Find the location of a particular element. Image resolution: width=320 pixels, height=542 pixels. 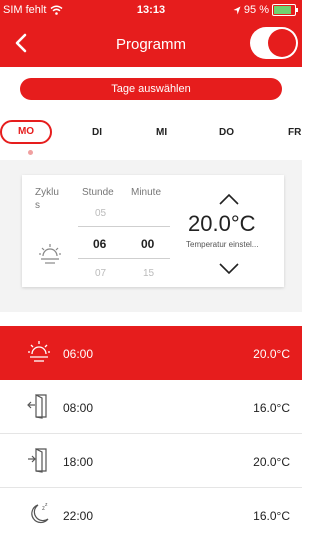

temp-down-chevron-icon is located at coordinates (229, 269).